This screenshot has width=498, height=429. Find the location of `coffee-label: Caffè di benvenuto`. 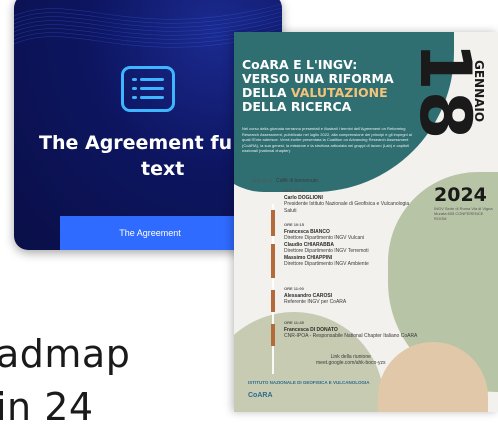

coffee-label: Caffè di benvenuto is located at coordinates (297, 181).